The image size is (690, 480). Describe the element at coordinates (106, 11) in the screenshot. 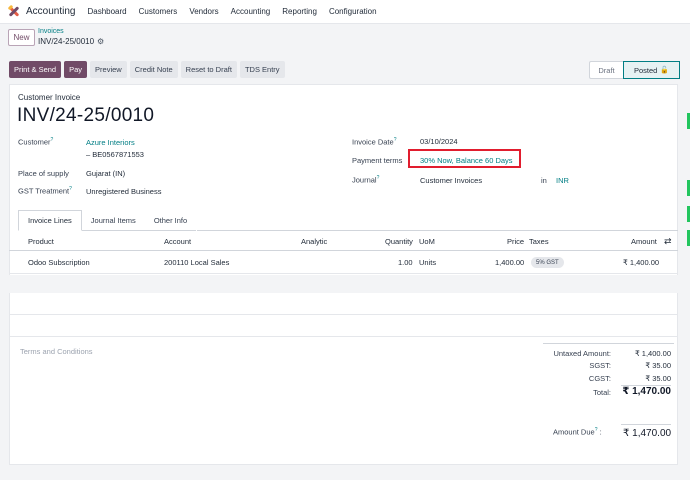

I see `nav-dashboard: Dashboard` at that location.